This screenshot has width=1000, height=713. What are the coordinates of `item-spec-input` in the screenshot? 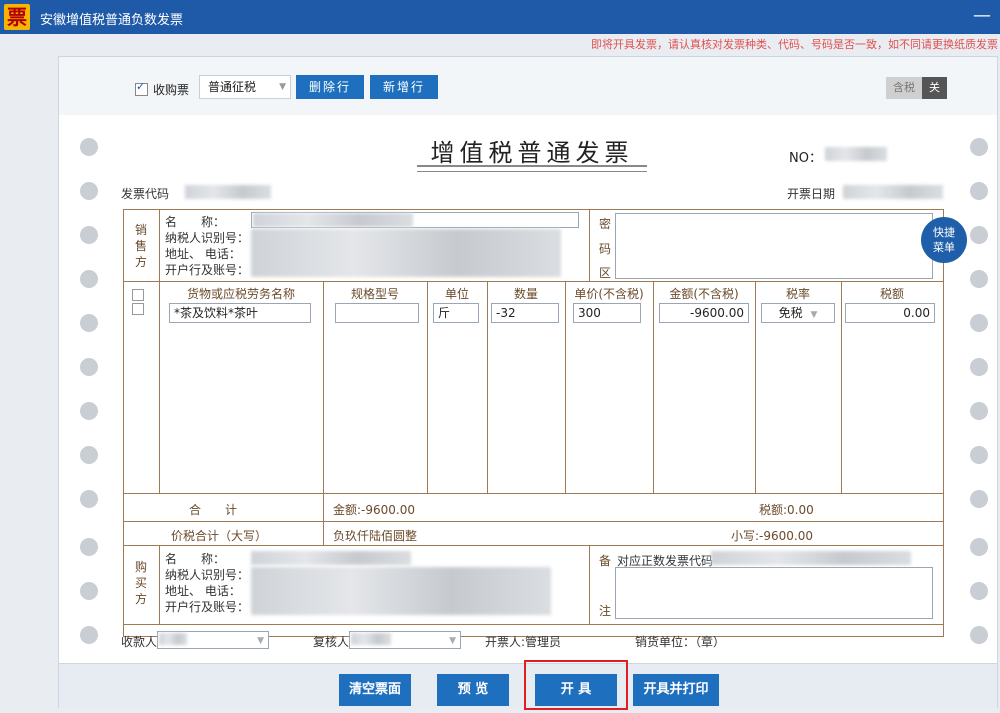 It's located at (377, 313).